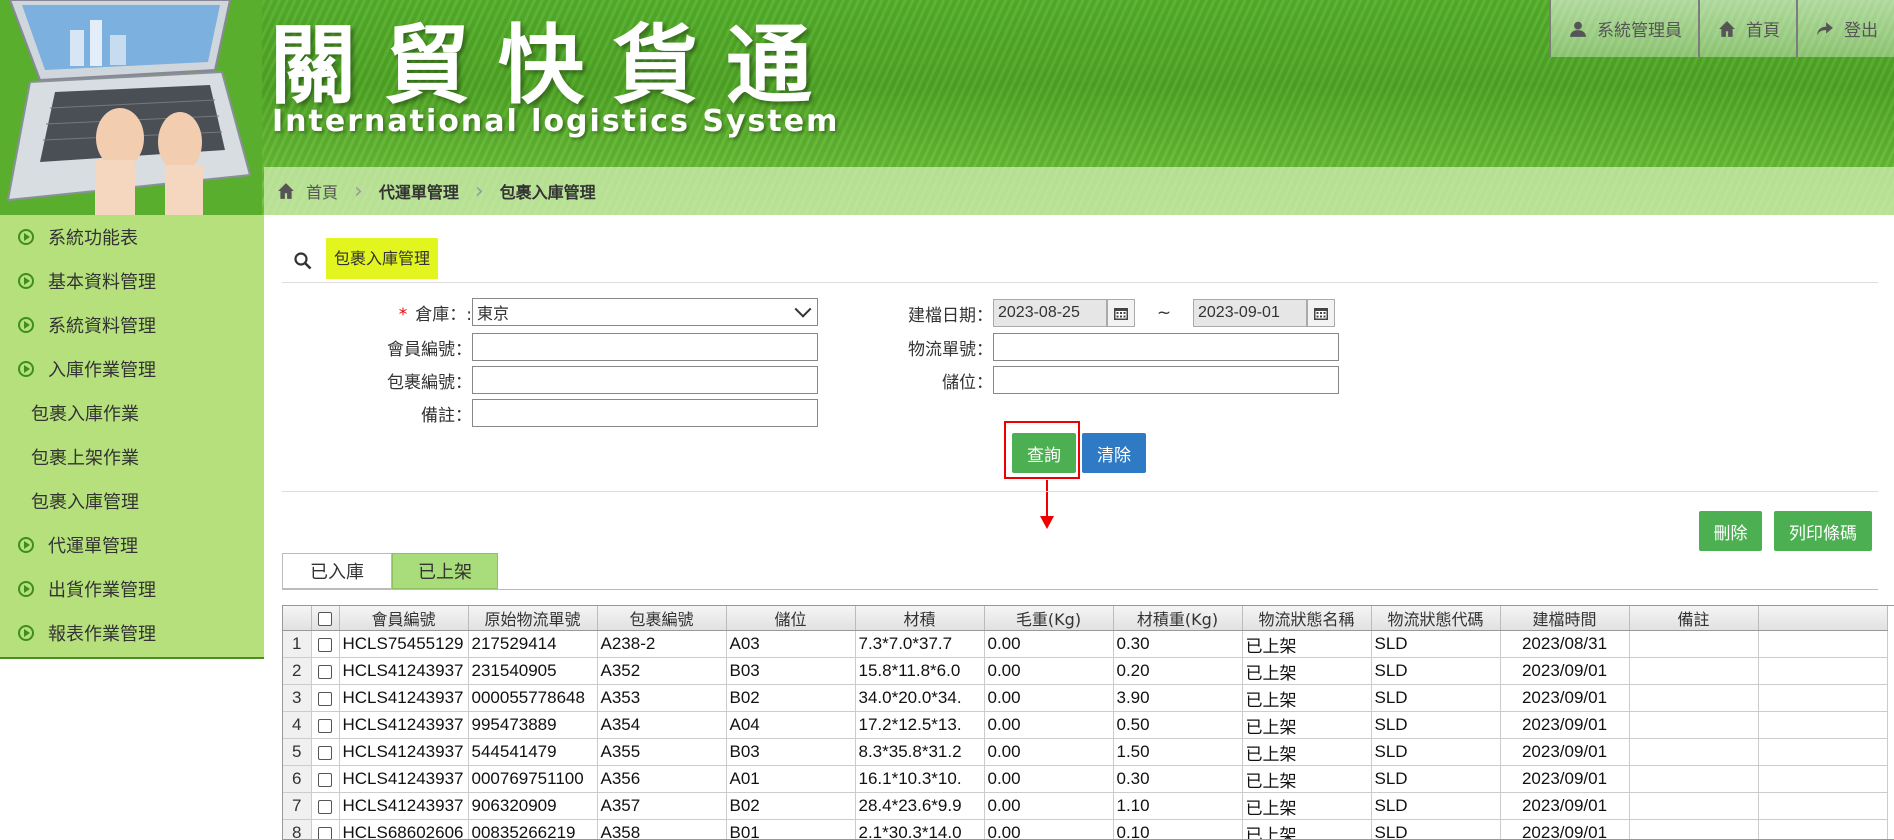 This screenshot has width=1894, height=840. What do you see at coordinates (337, 571) in the screenshot?
I see `tab-stored: 已入庫` at bounding box center [337, 571].